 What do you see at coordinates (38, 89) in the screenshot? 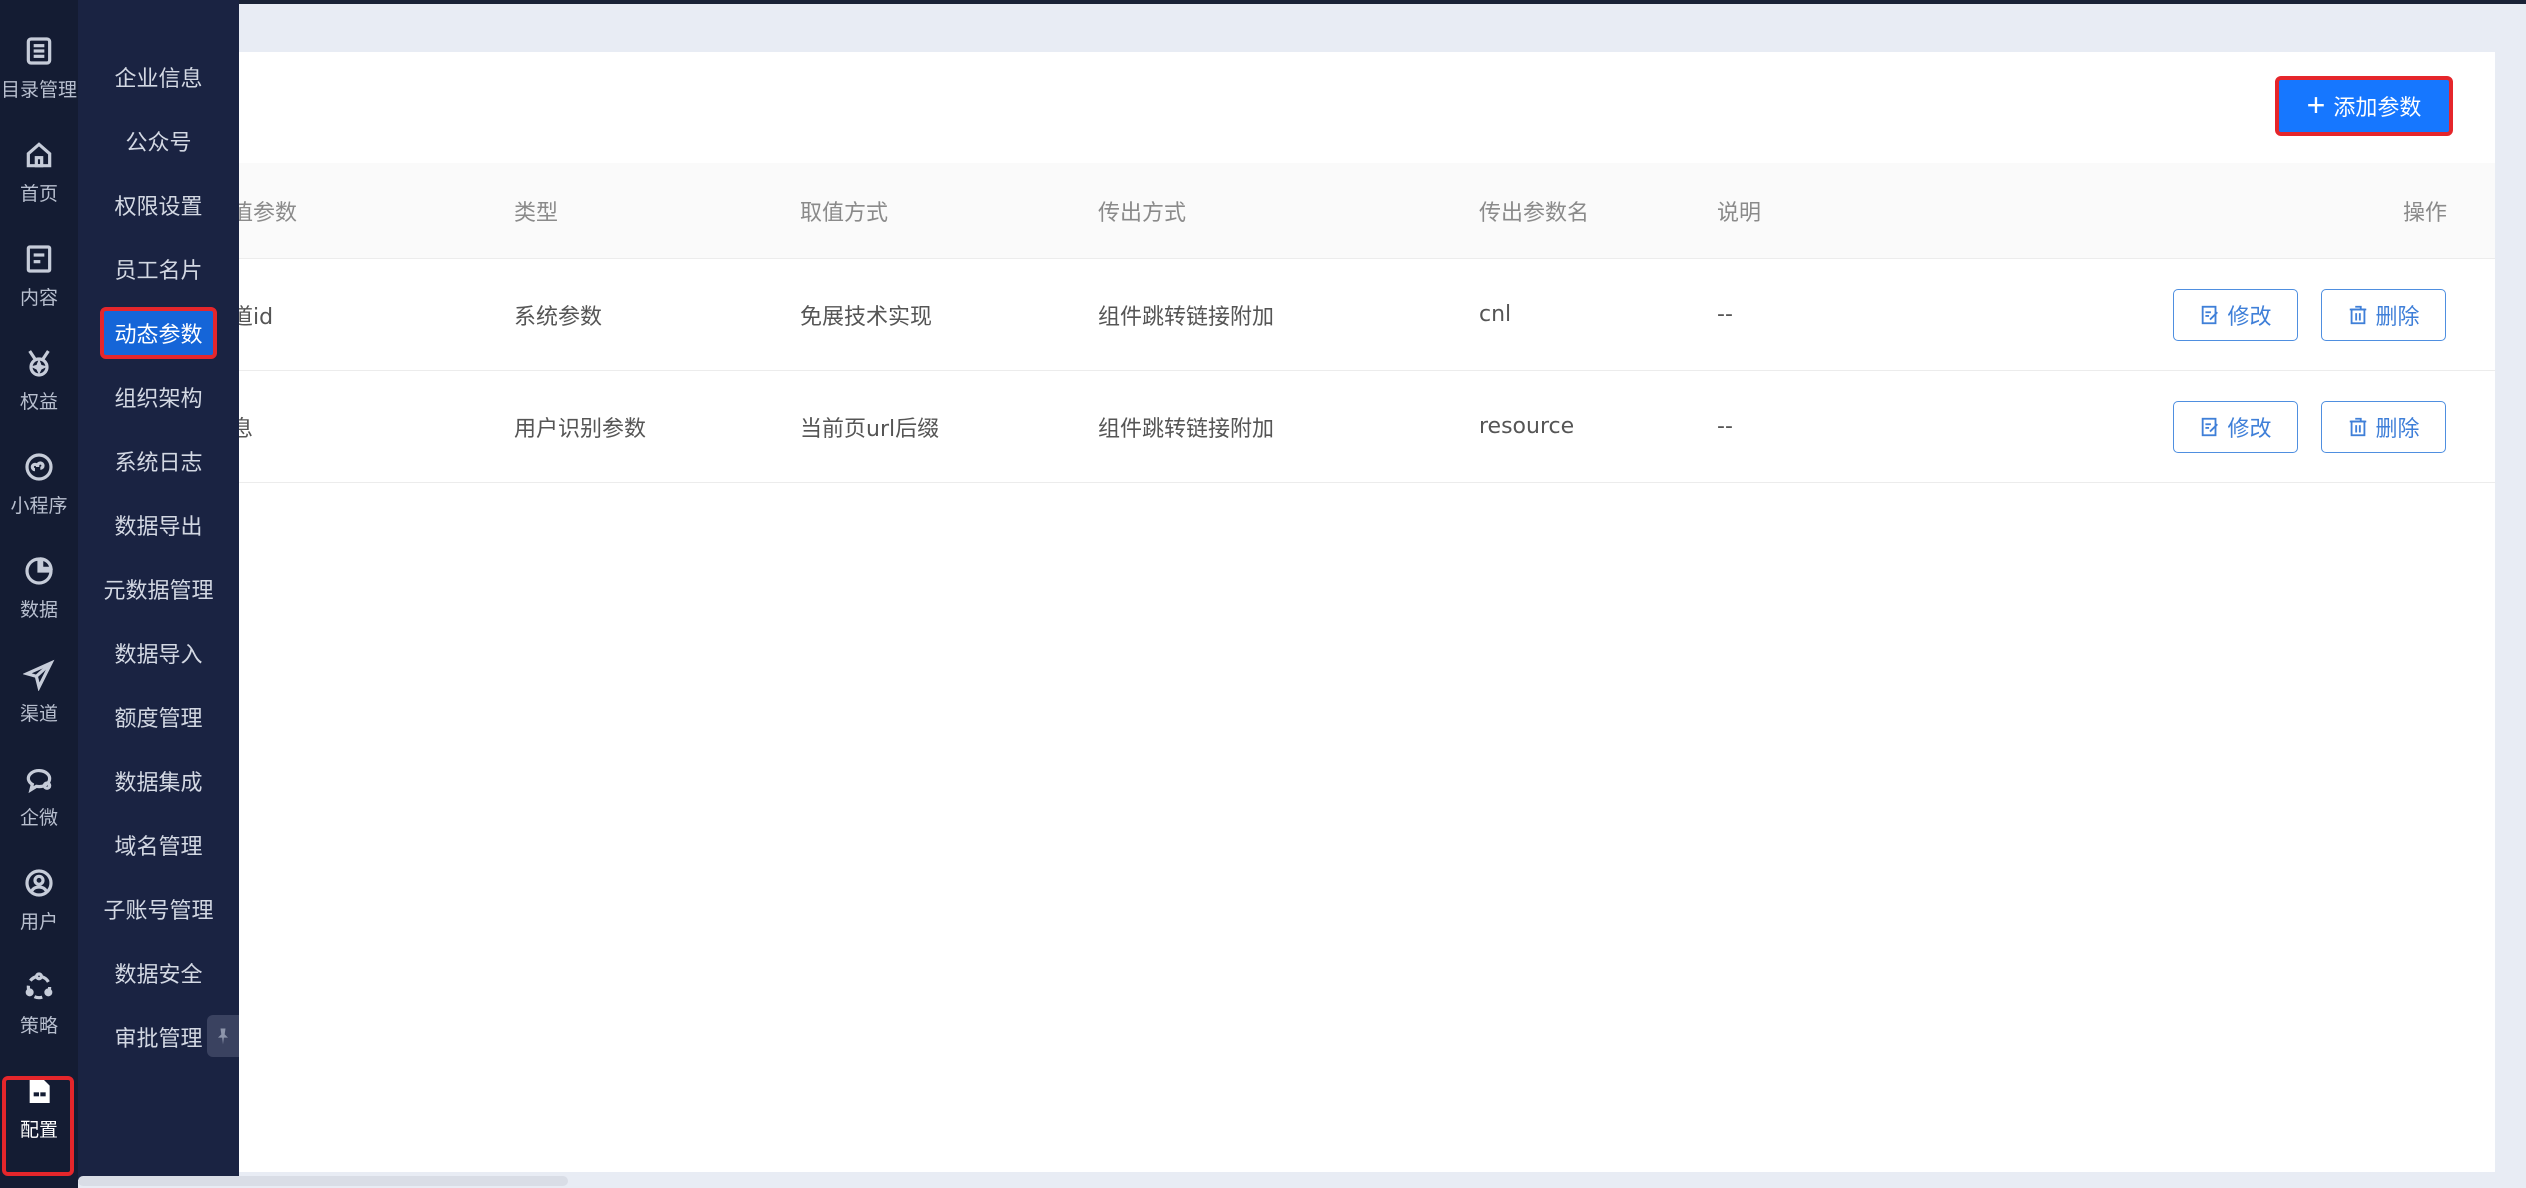
I see `rail-item-label: 目录管理` at bounding box center [38, 89].